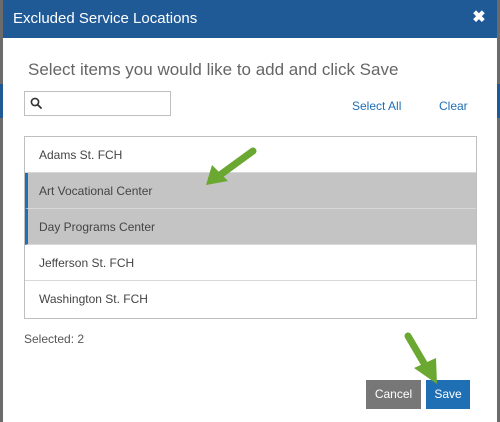 The image size is (500, 422). I want to click on close-icon: ✖, so click(479, 18).